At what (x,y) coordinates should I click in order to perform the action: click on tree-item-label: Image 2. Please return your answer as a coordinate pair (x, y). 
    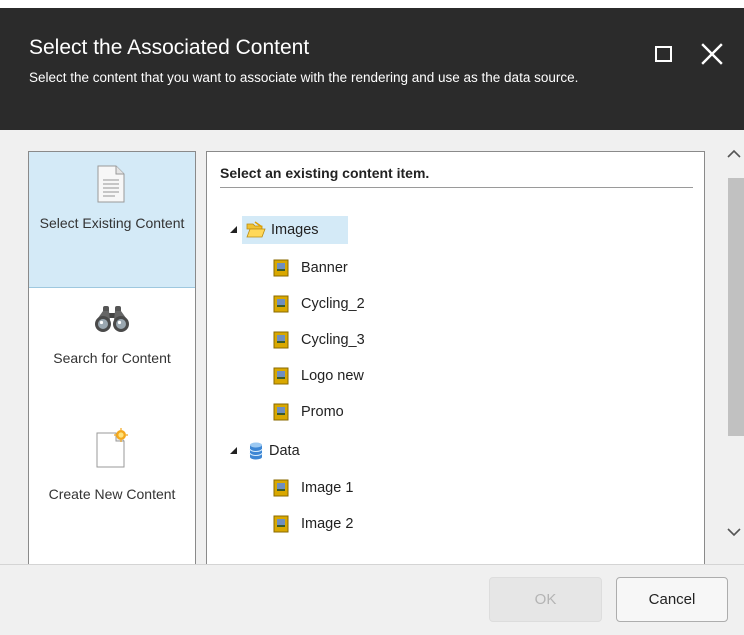
    Looking at the image, I should click on (327, 524).